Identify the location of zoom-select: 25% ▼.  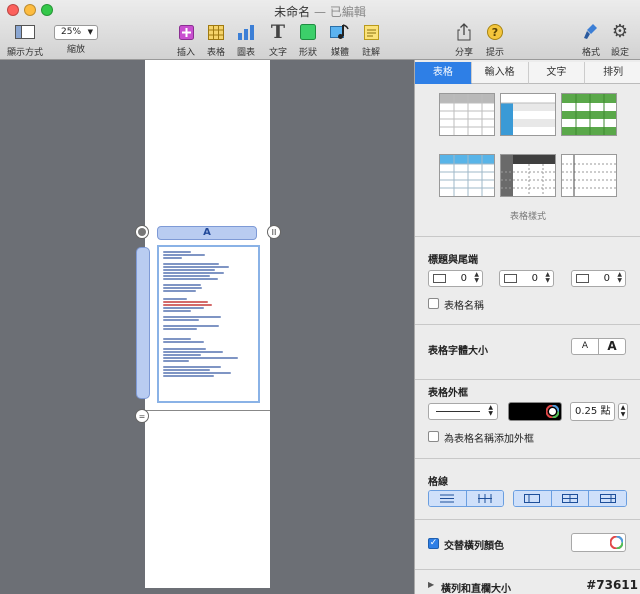
(76, 32).